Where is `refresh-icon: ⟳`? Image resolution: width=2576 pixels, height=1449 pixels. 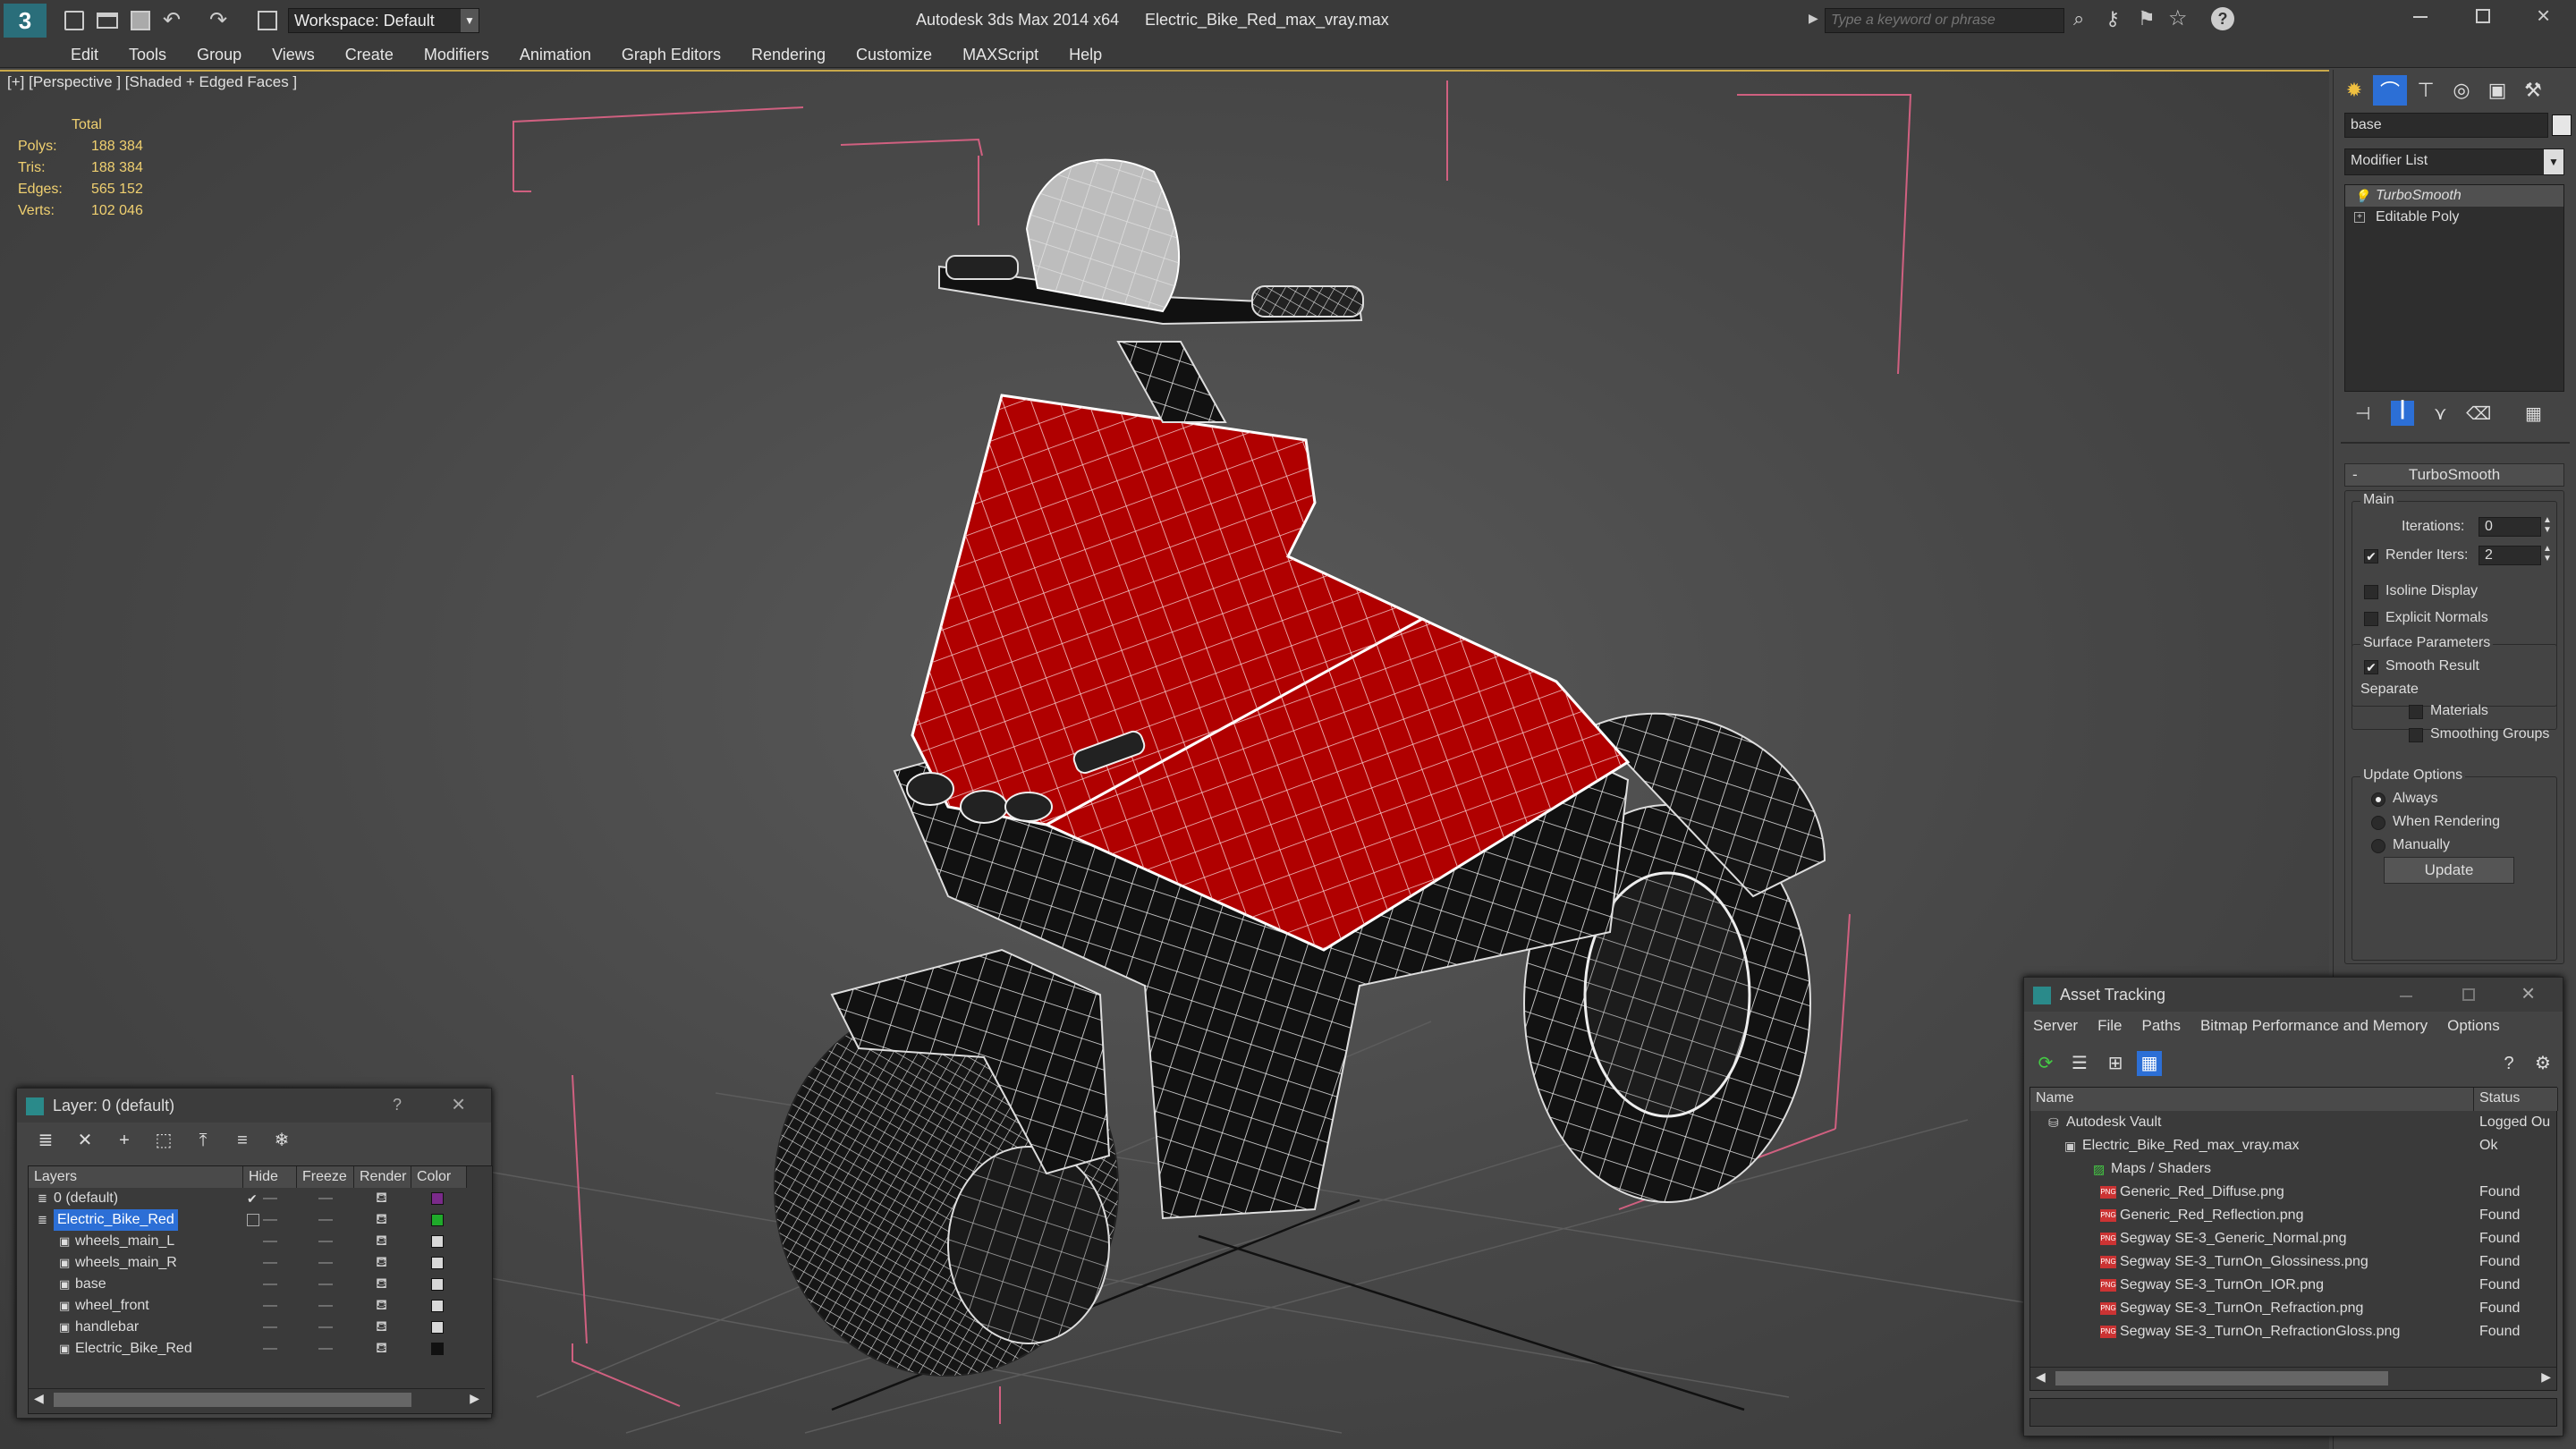 refresh-icon: ⟳ is located at coordinates (2045, 1063).